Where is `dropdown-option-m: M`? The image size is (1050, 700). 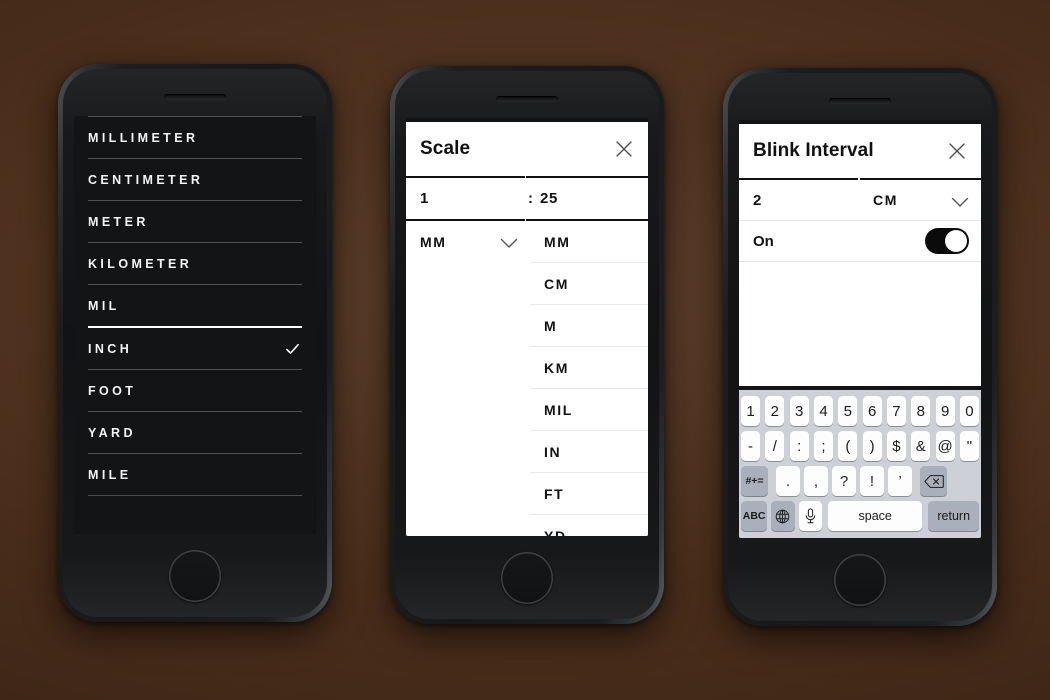
dropdown-option-m: M is located at coordinates (589, 325).